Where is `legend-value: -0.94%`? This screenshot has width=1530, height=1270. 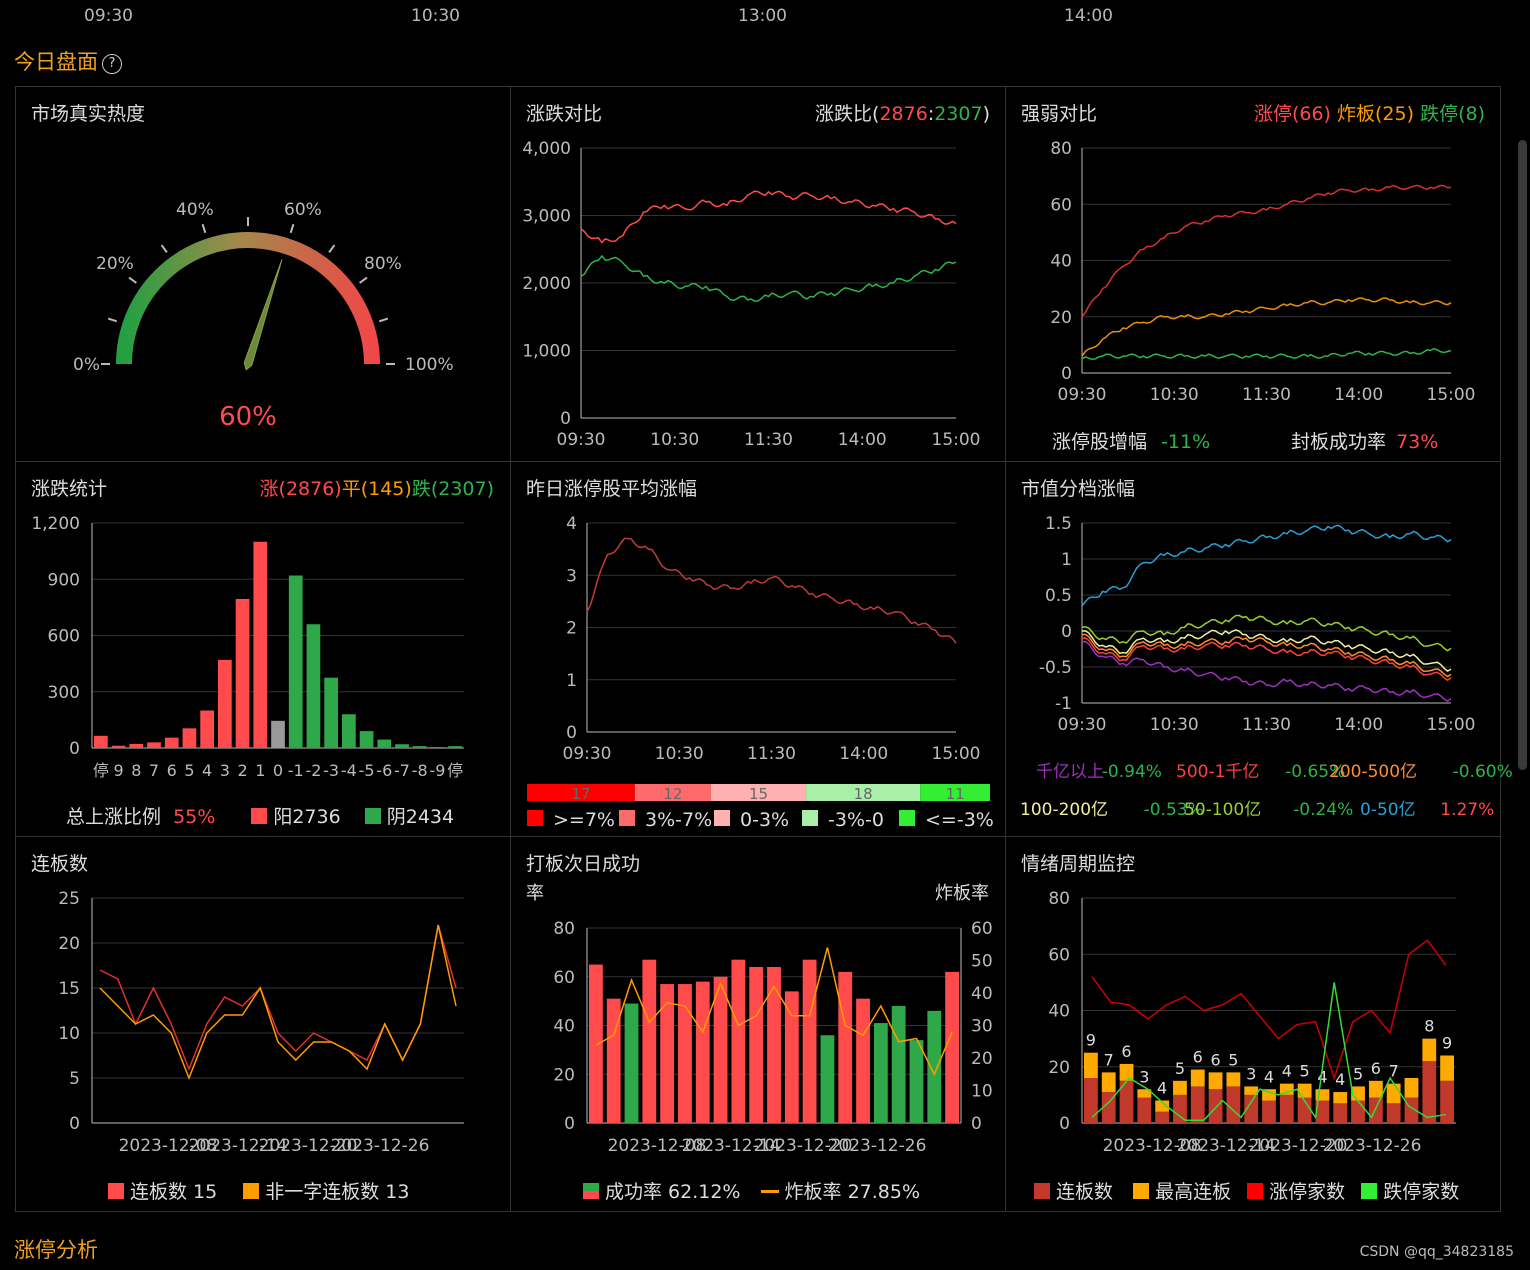 legend-value: -0.94% is located at coordinates (1132, 772).